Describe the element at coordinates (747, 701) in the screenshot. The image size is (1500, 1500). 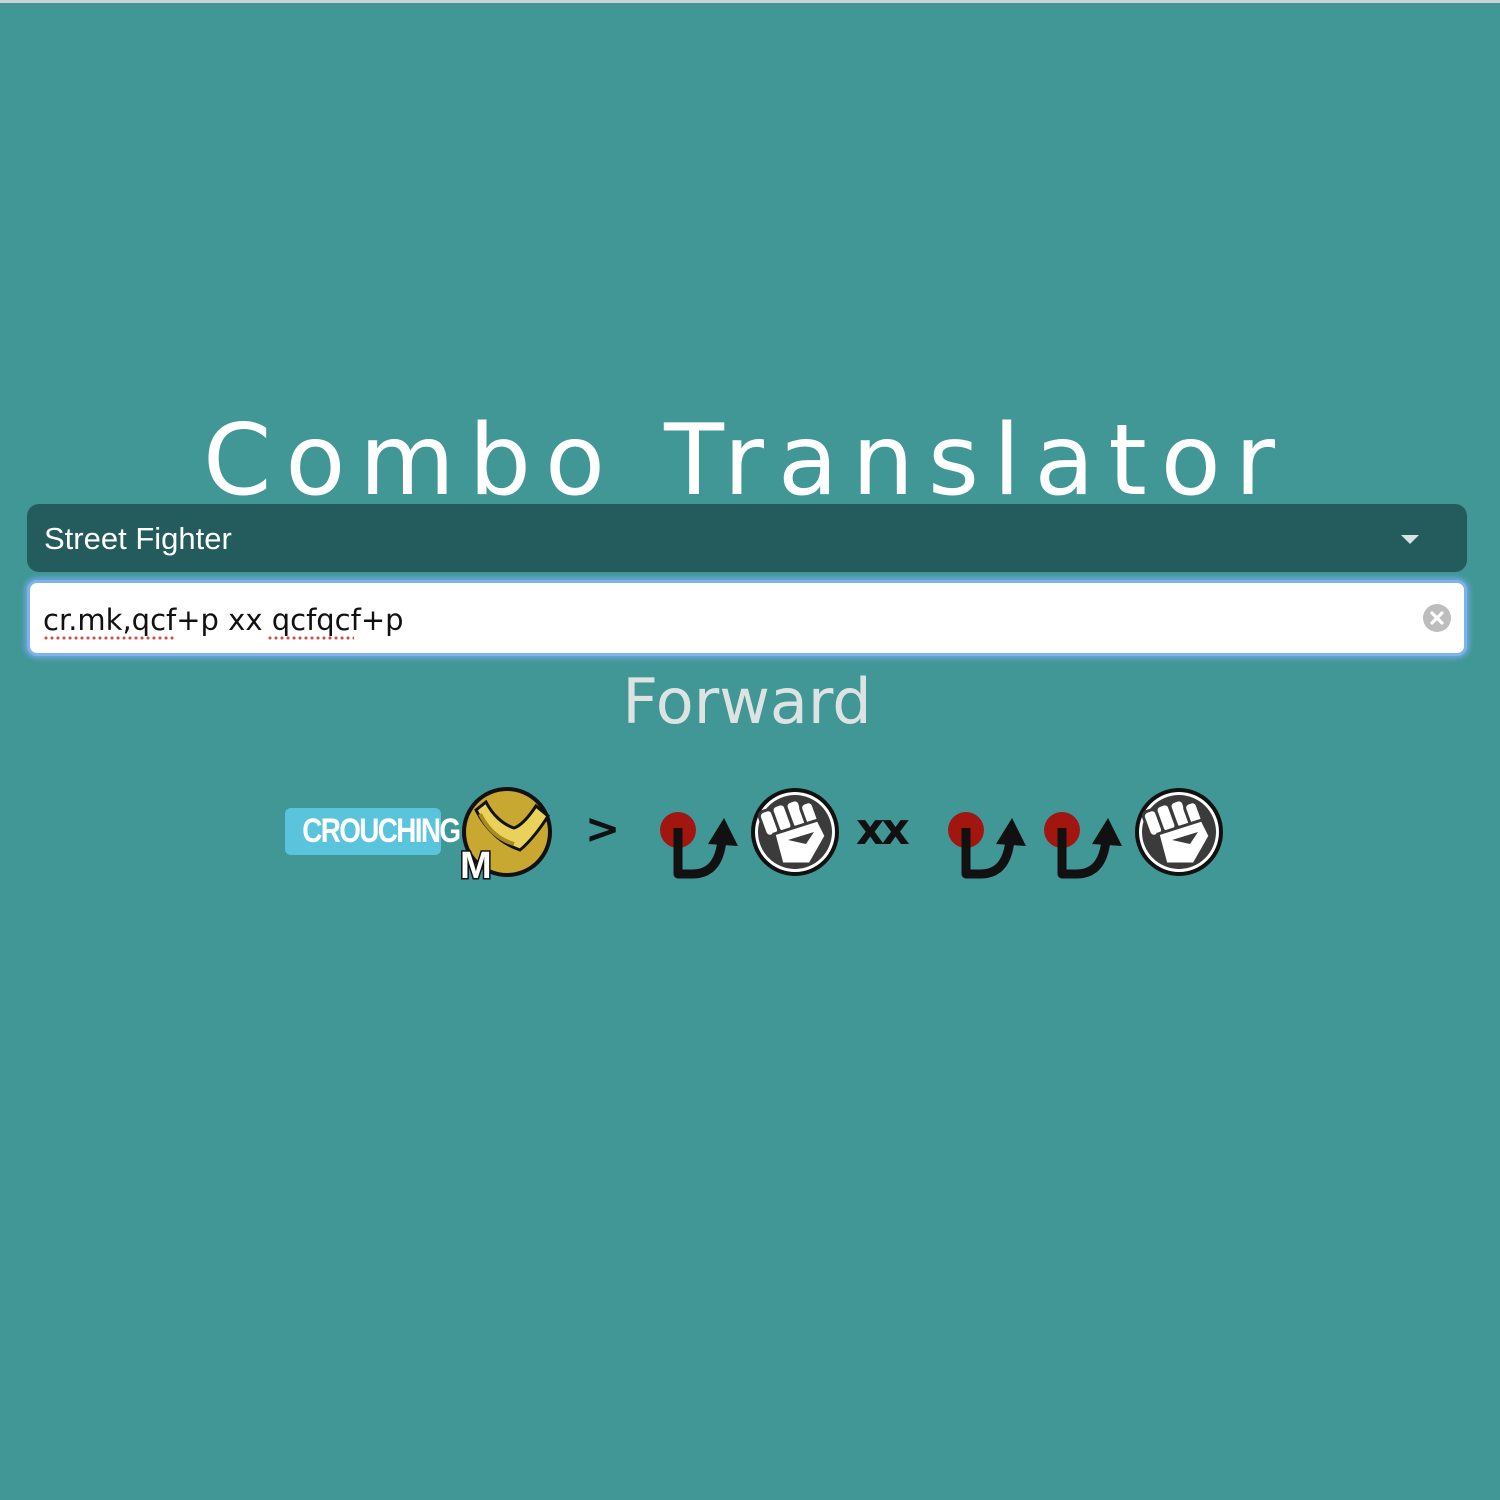
I see `translation-direction-label: Forward` at that location.